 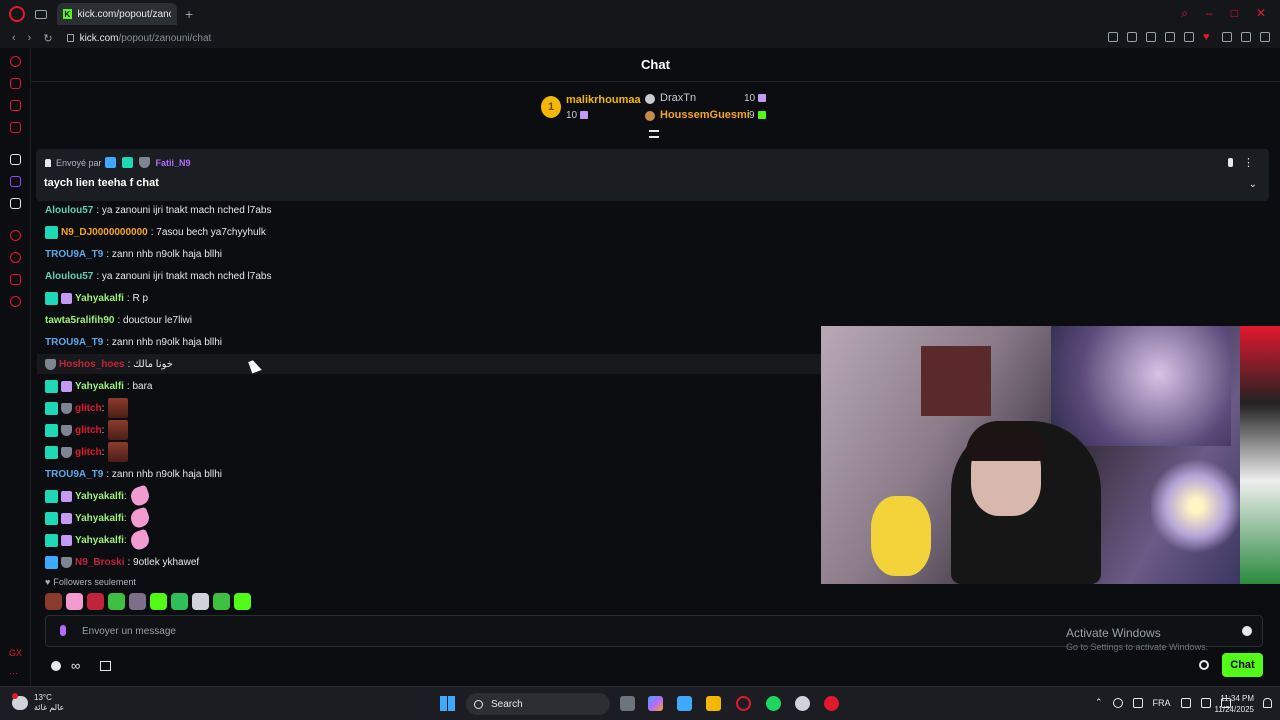 I want to click on mail-icon, so click(x=15, y=127).